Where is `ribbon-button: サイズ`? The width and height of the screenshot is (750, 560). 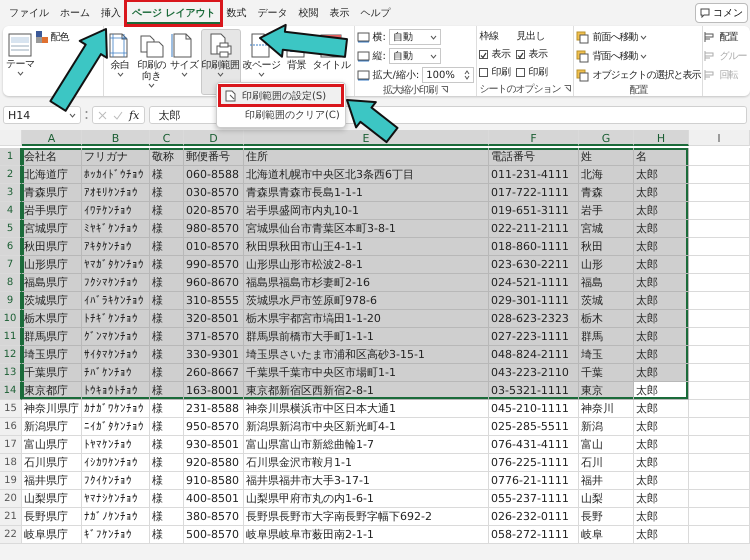
ribbon-button: サイズ is located at coordinates (184, 62).